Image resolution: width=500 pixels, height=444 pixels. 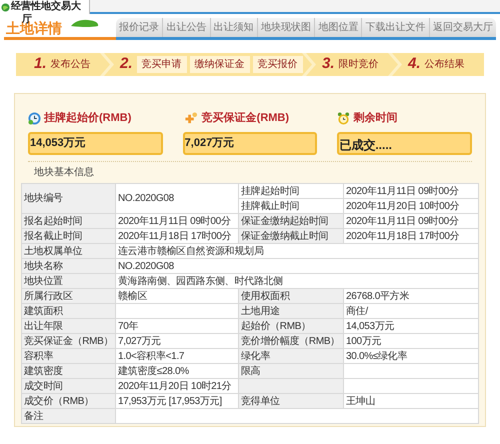 What do you see at coordinates (411, 296) in the screenshot?
I see `value-cell: 26768.0平方米` at bounding box center [411, 296].